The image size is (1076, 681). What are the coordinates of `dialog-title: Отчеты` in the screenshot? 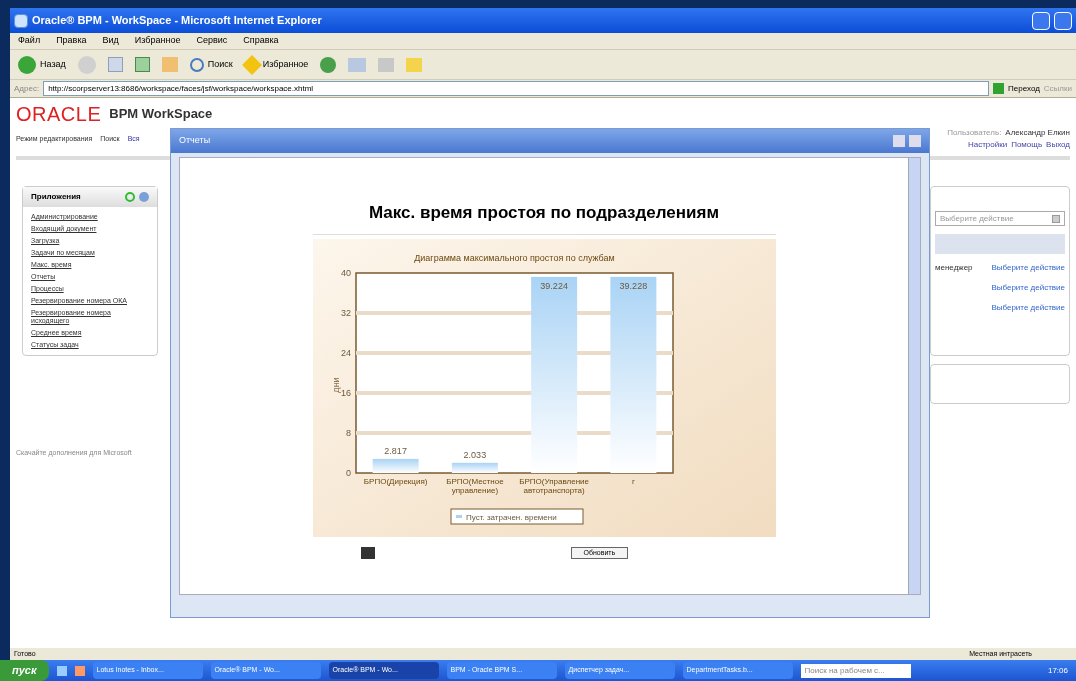 It's located at (195, 141).